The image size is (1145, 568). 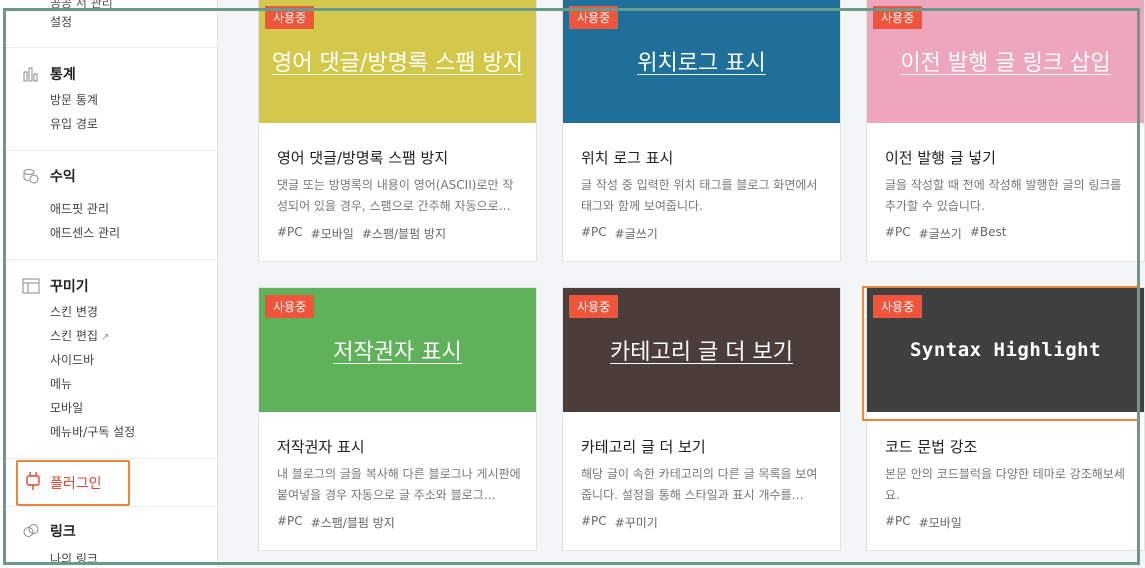 I want to click on plugin-tags: #PC #스팸/블펌 방지, so click(x=336, y=522).